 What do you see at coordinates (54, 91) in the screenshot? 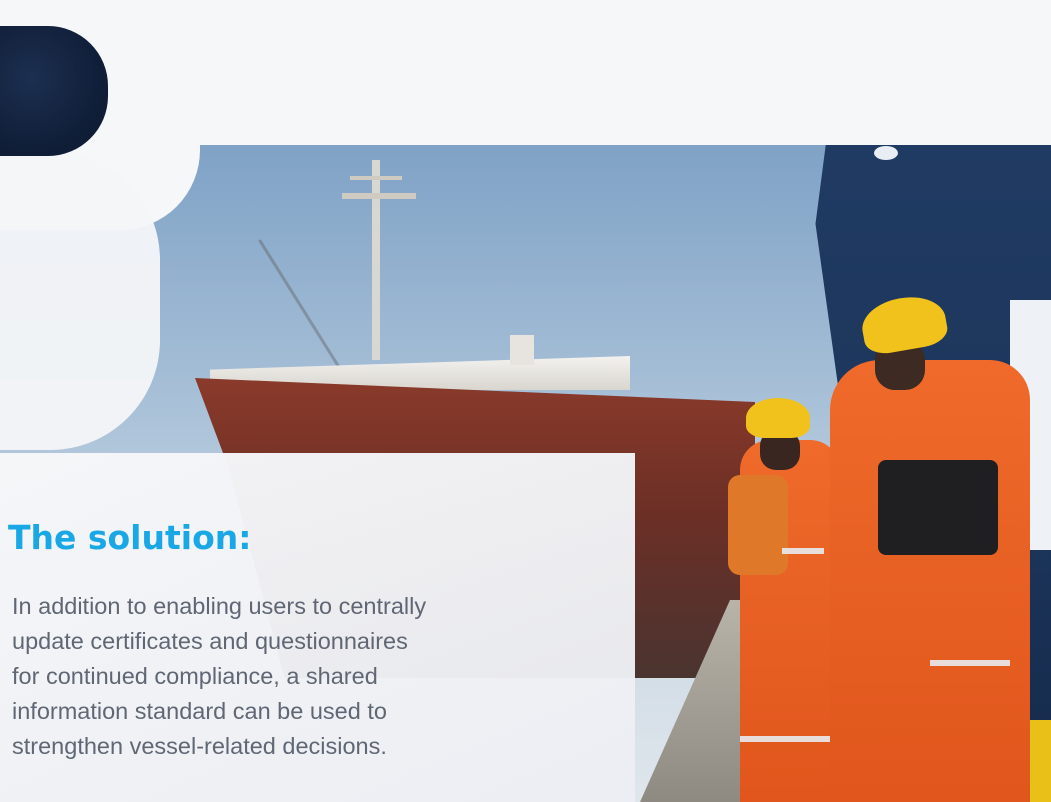
I see `decorative-navy-blob` at bounding box center [54, 91].